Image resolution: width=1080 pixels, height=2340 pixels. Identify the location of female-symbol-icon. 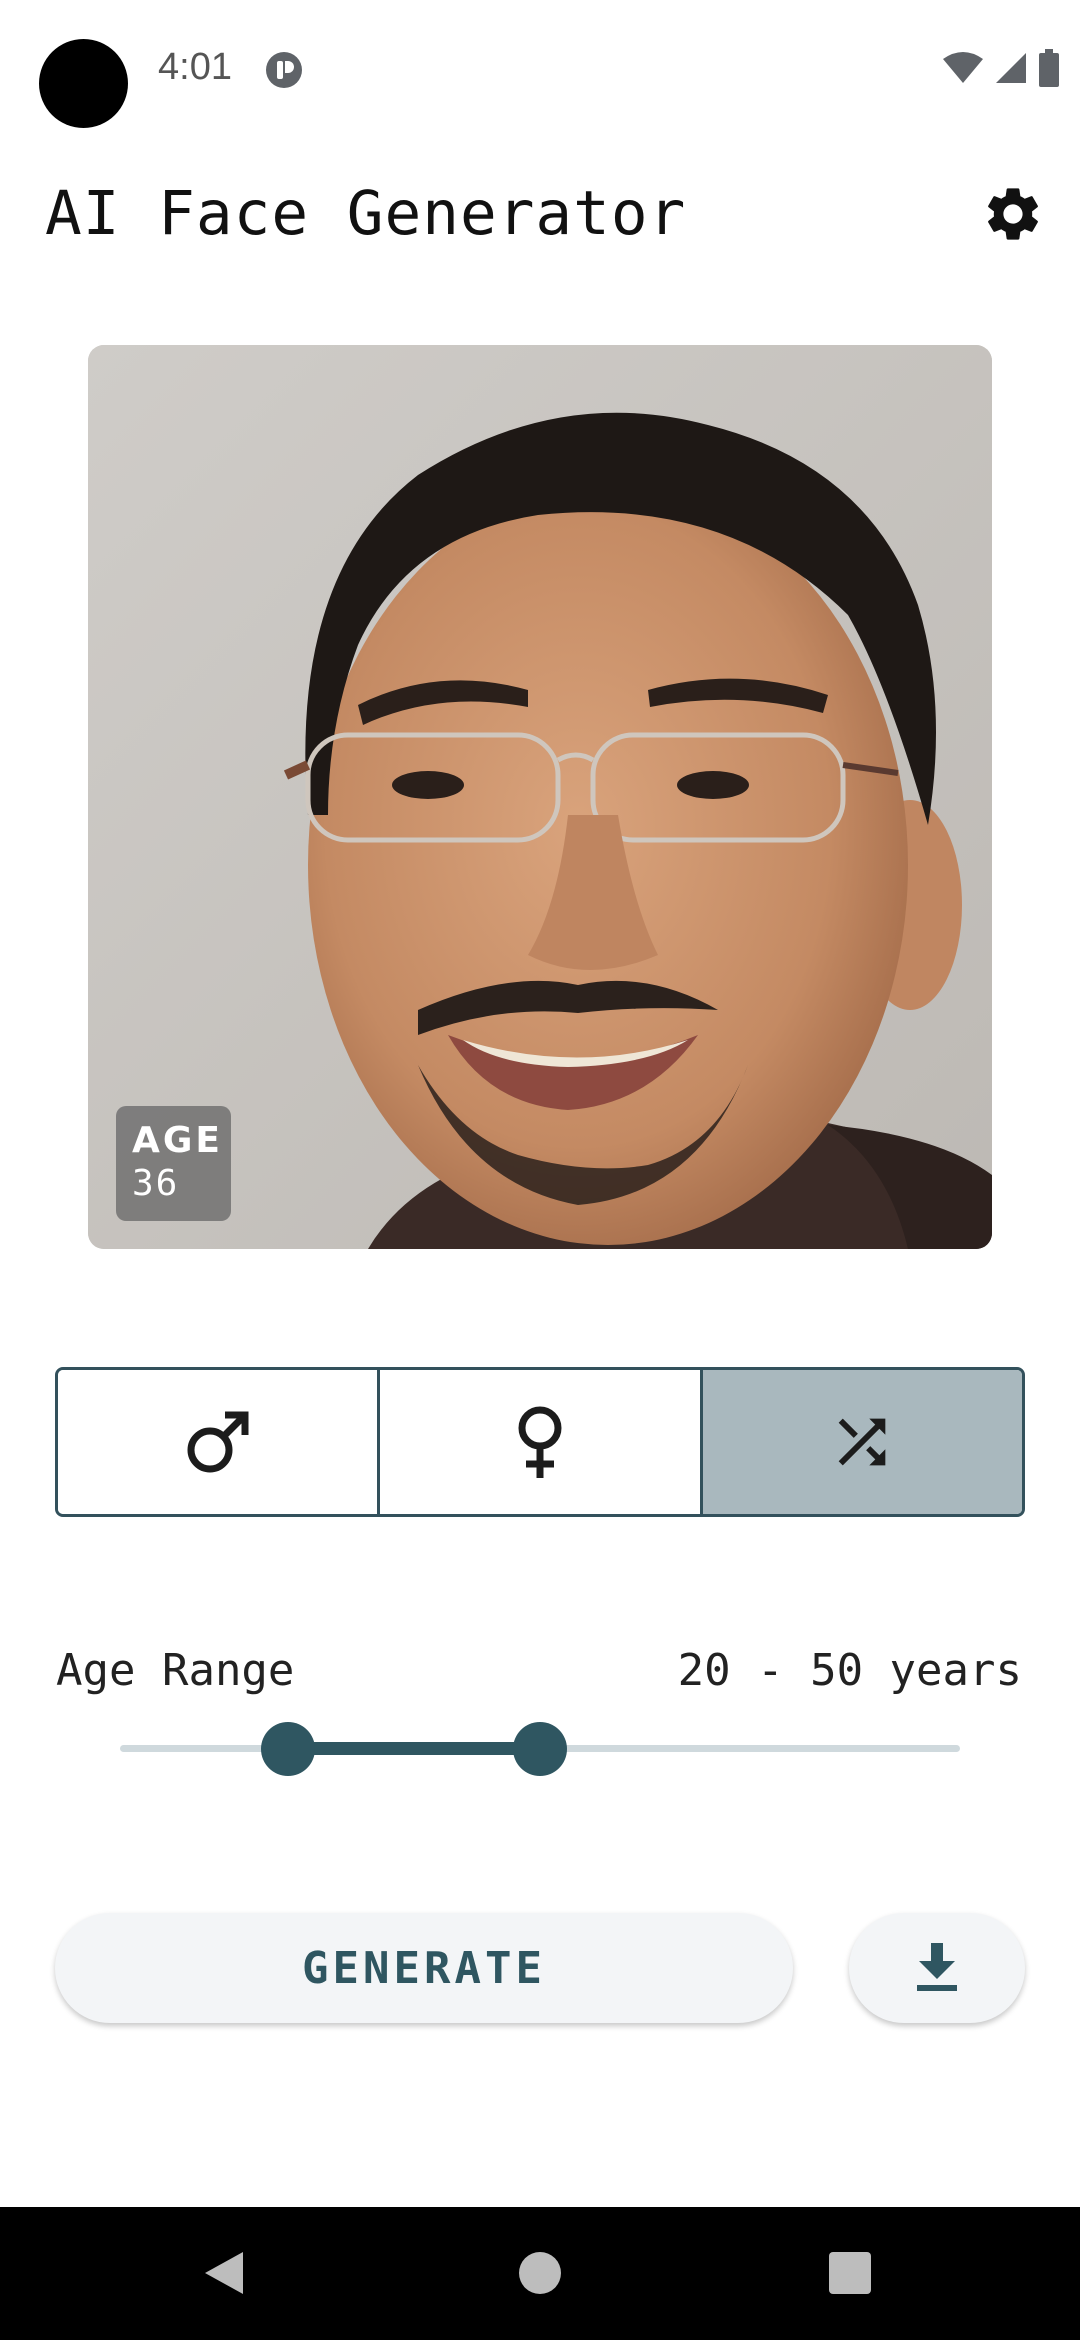
(540, 1442).